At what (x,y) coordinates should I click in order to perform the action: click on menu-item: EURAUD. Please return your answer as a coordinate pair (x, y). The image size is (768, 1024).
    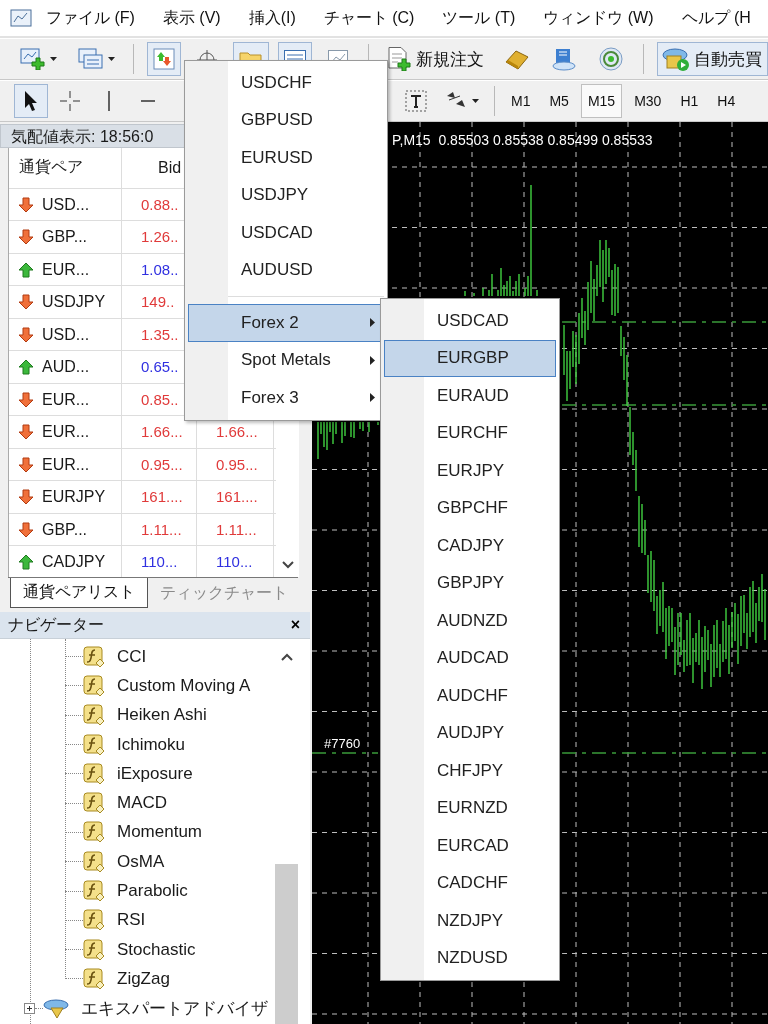
    Looking at the image, I should click on (470, 396).